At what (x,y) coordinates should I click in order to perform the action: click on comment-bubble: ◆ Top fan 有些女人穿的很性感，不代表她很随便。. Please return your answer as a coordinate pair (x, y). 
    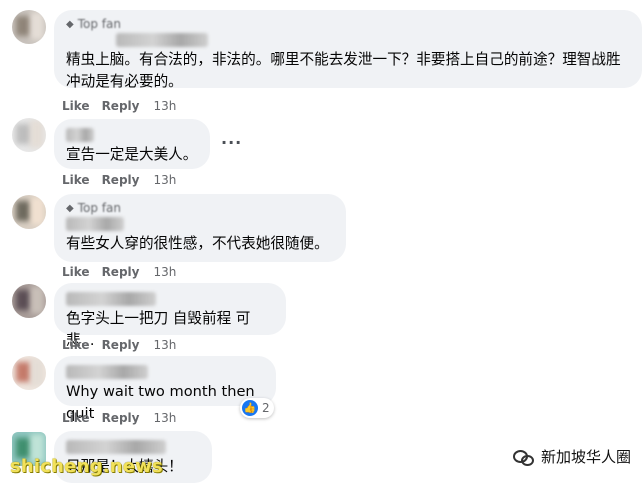
    Looking at the image, I should click on (200, 228).